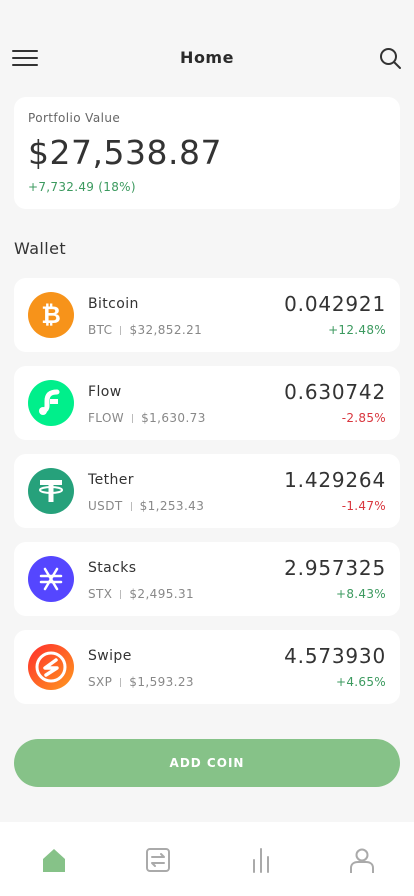 This screenshot has height=896, width=414. I want to click on coin-price: $32,852.21, so click(166, 330).